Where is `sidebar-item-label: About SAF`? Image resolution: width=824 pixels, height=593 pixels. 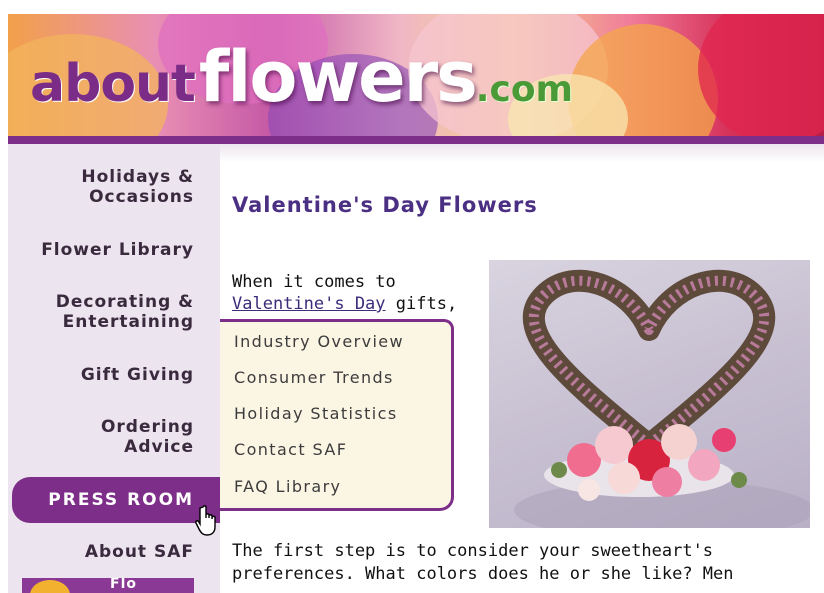
sidebar-item-label: About SAF is located at coordinates (139, 552).